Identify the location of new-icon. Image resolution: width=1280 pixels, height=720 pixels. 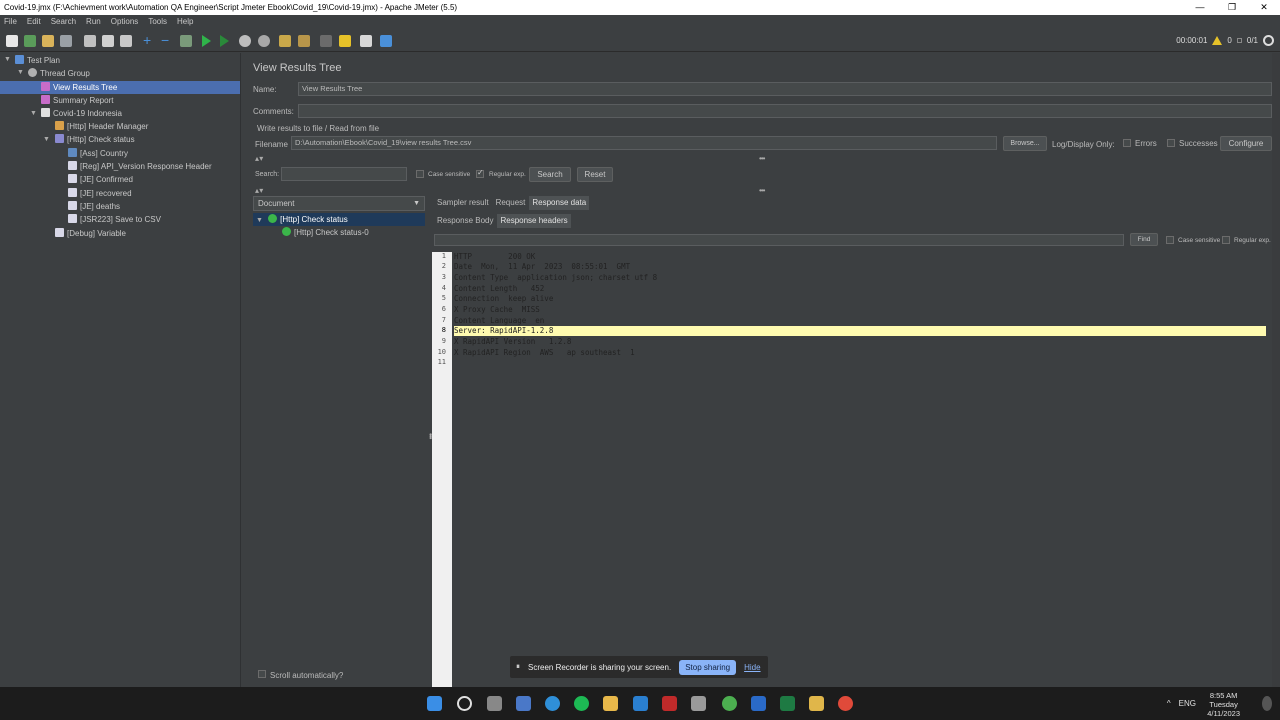
(12, 41).